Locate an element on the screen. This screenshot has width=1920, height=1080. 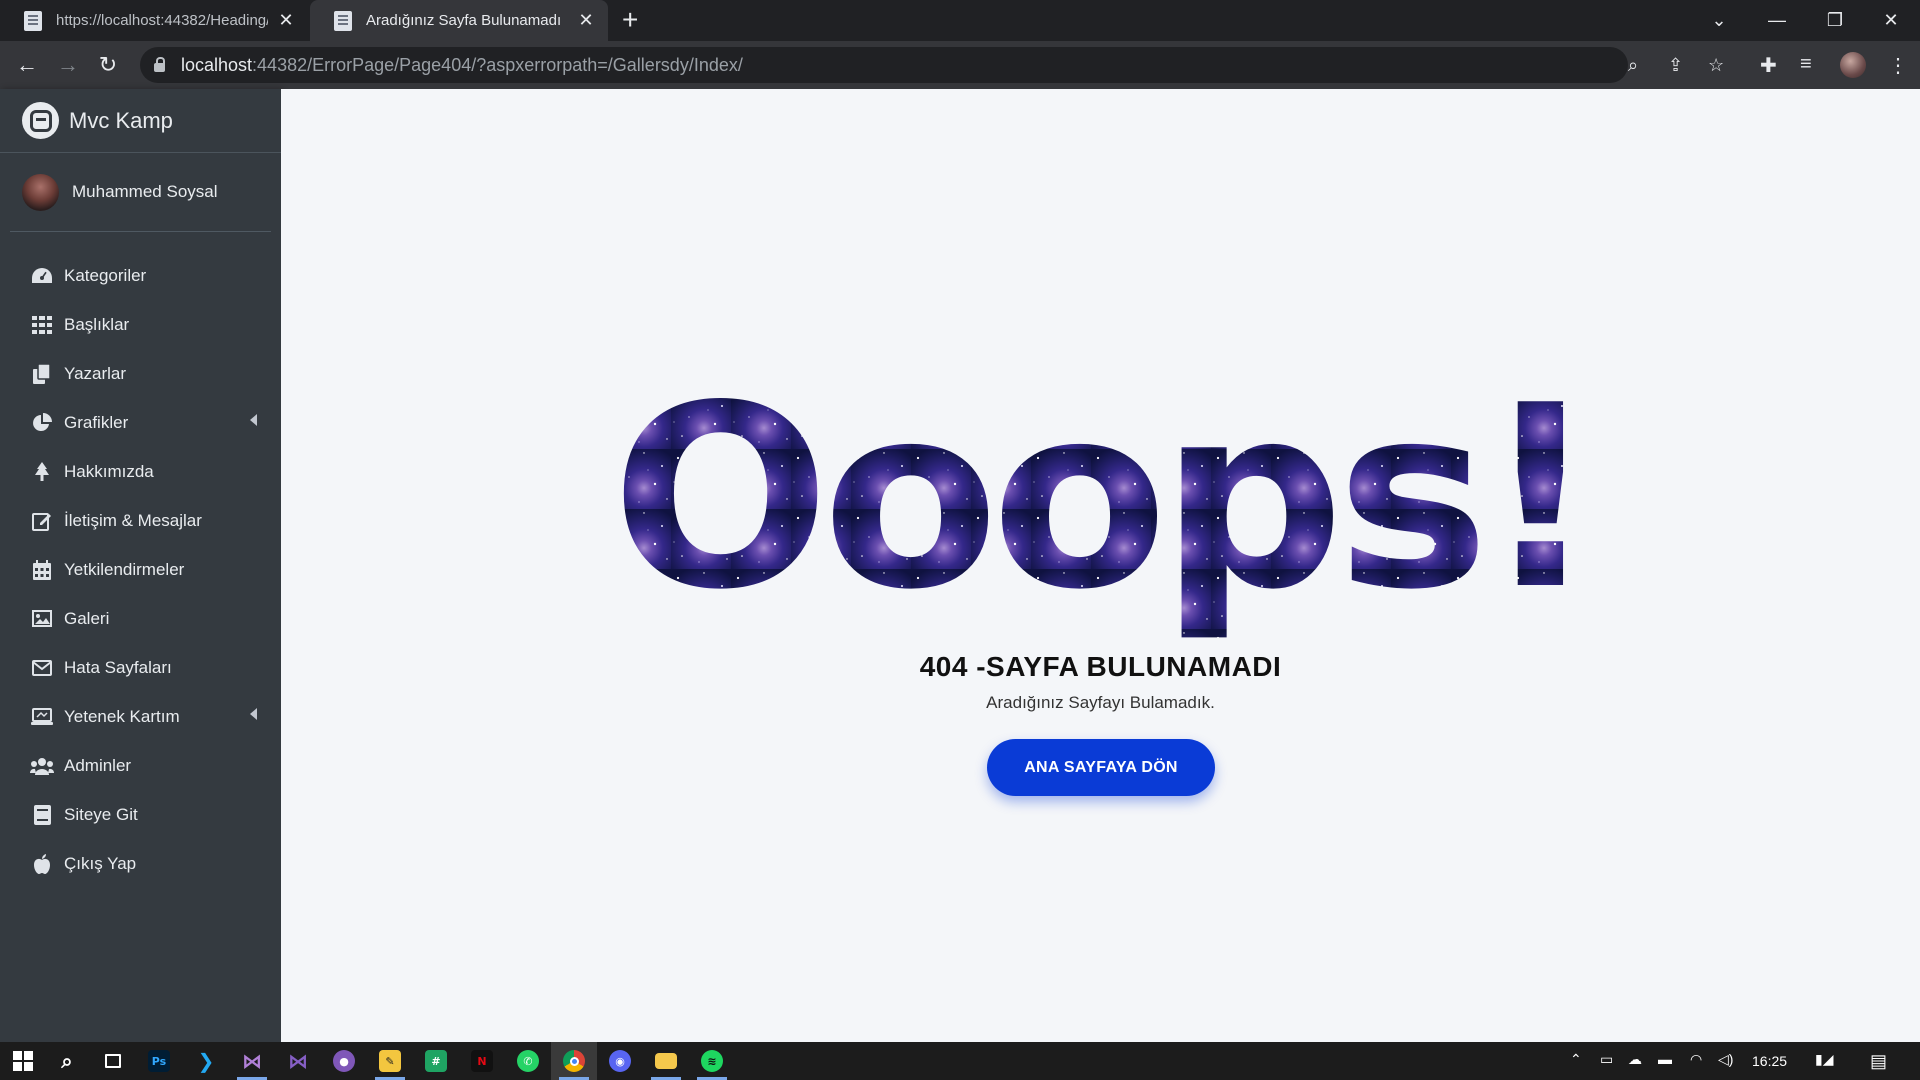
tab-search-button: ⌄ is located at coordinates (1719, 20).